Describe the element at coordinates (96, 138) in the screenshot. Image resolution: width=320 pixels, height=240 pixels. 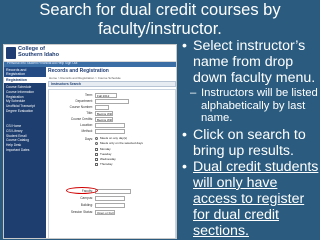
I see `any-day-radio` at that location.